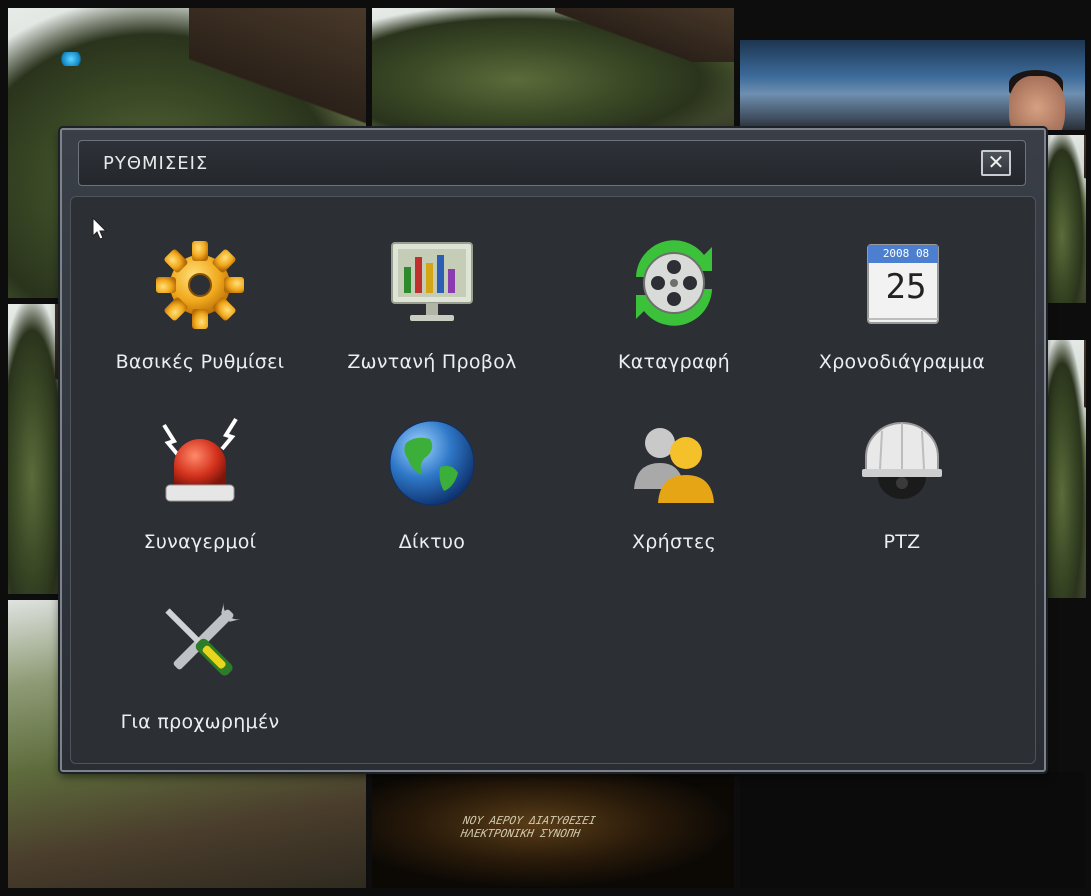 This screenshot has width=1091, height=896. What do you see at coordinates (200, 722) in the screenshot?
I see `menu-item-label: Για προχωρημέν` at bounding box center [200, 722].